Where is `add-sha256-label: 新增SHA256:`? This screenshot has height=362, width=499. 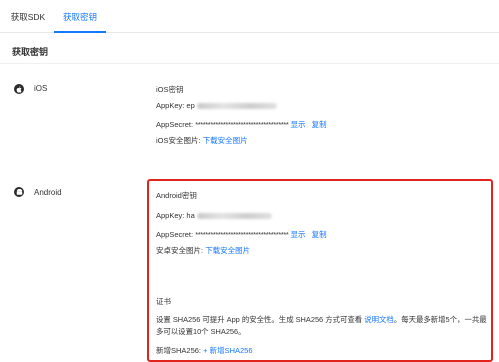
add-sha256-label: 新增SHA256: is located at coordinates (179, 350).